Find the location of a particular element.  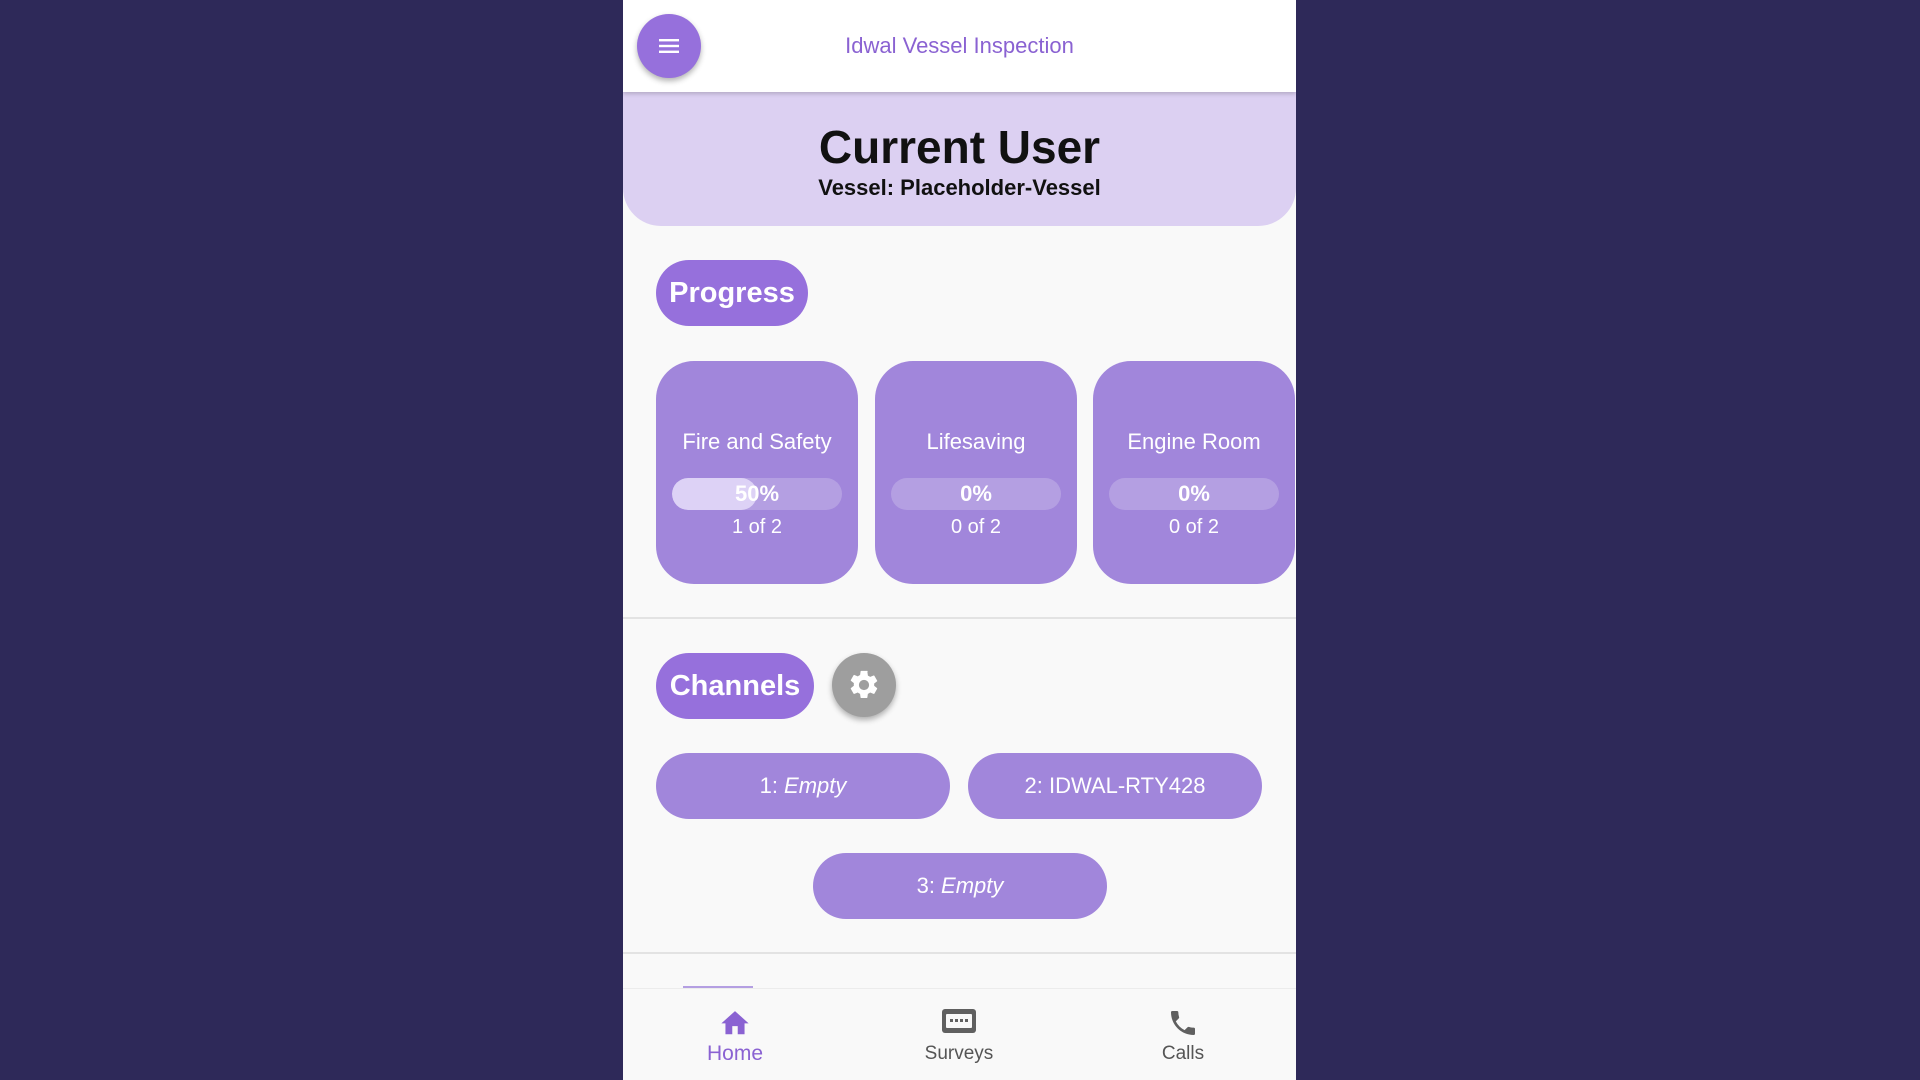

bottom-navigation: Home Surveys Calls is located at coordinates (959, 1034).